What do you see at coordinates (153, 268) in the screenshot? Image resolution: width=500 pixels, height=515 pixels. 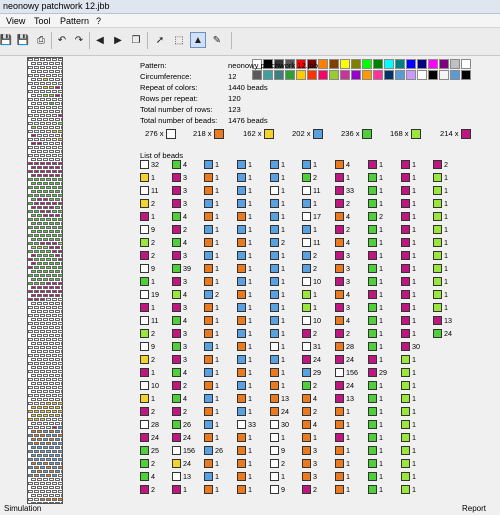 I see `bead-count: 9` at bounding box center [153, 268].